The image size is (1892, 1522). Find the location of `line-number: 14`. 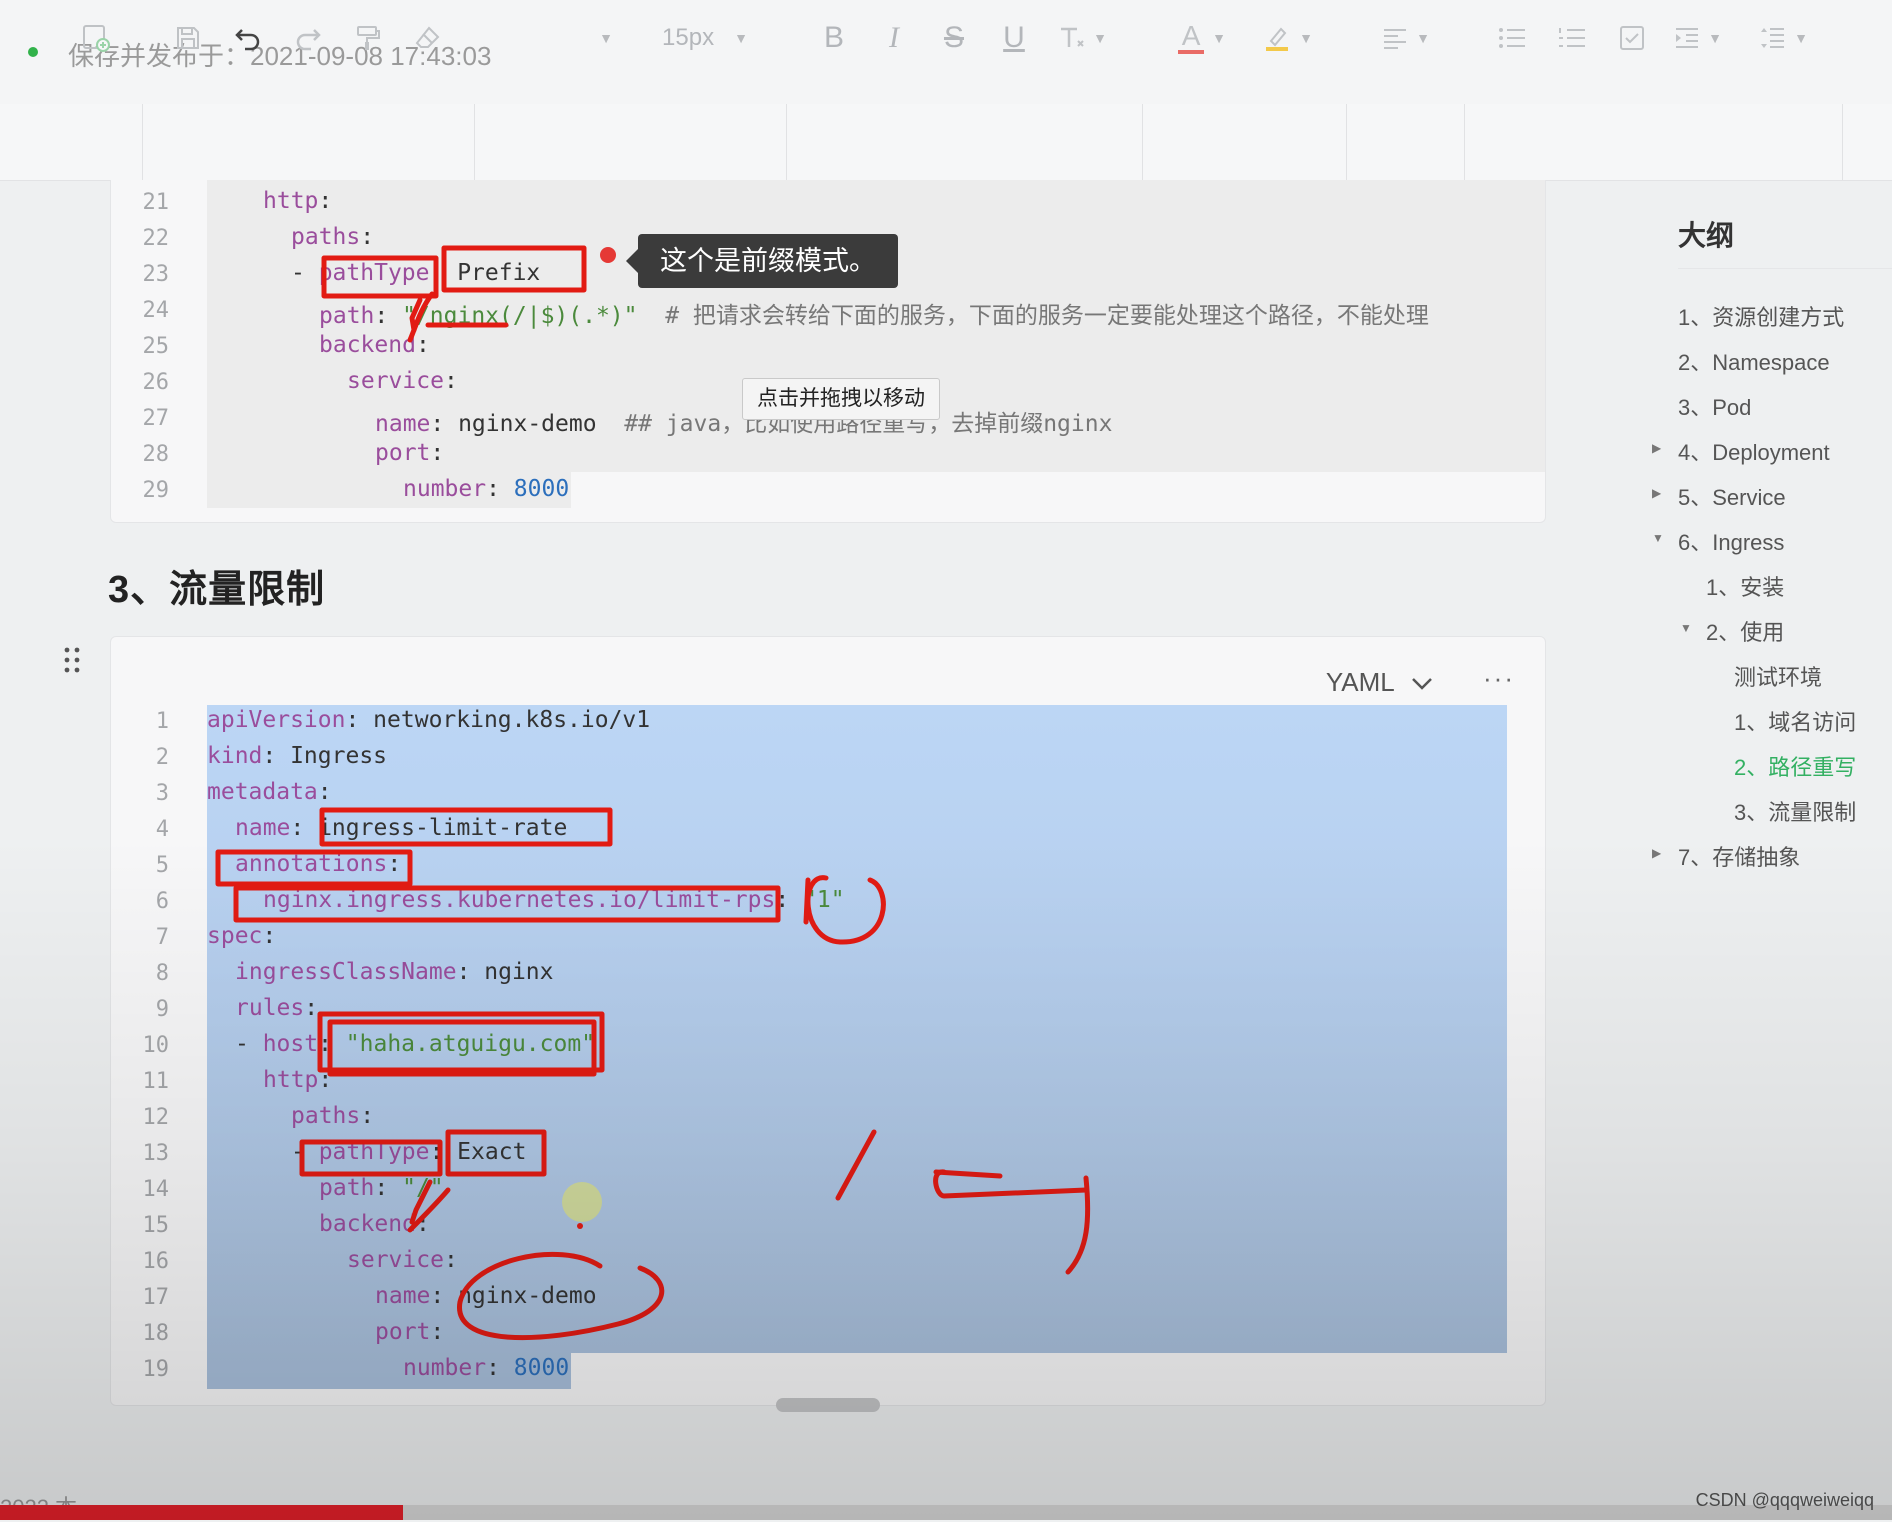

line-number: 14 is located at coordinates (156, 1189).